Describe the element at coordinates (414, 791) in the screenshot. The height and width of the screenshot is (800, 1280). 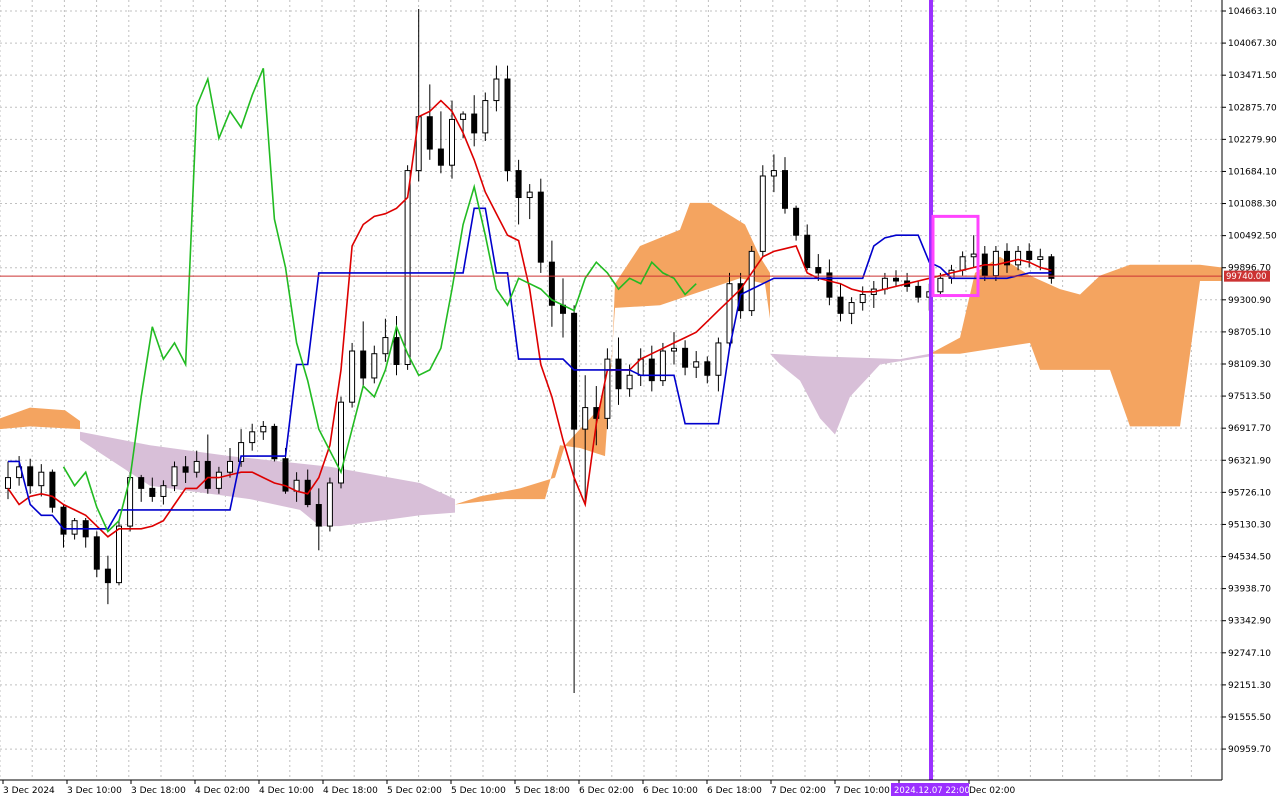
I see `time-tick-label: 5 Dec 02:00` at that location.